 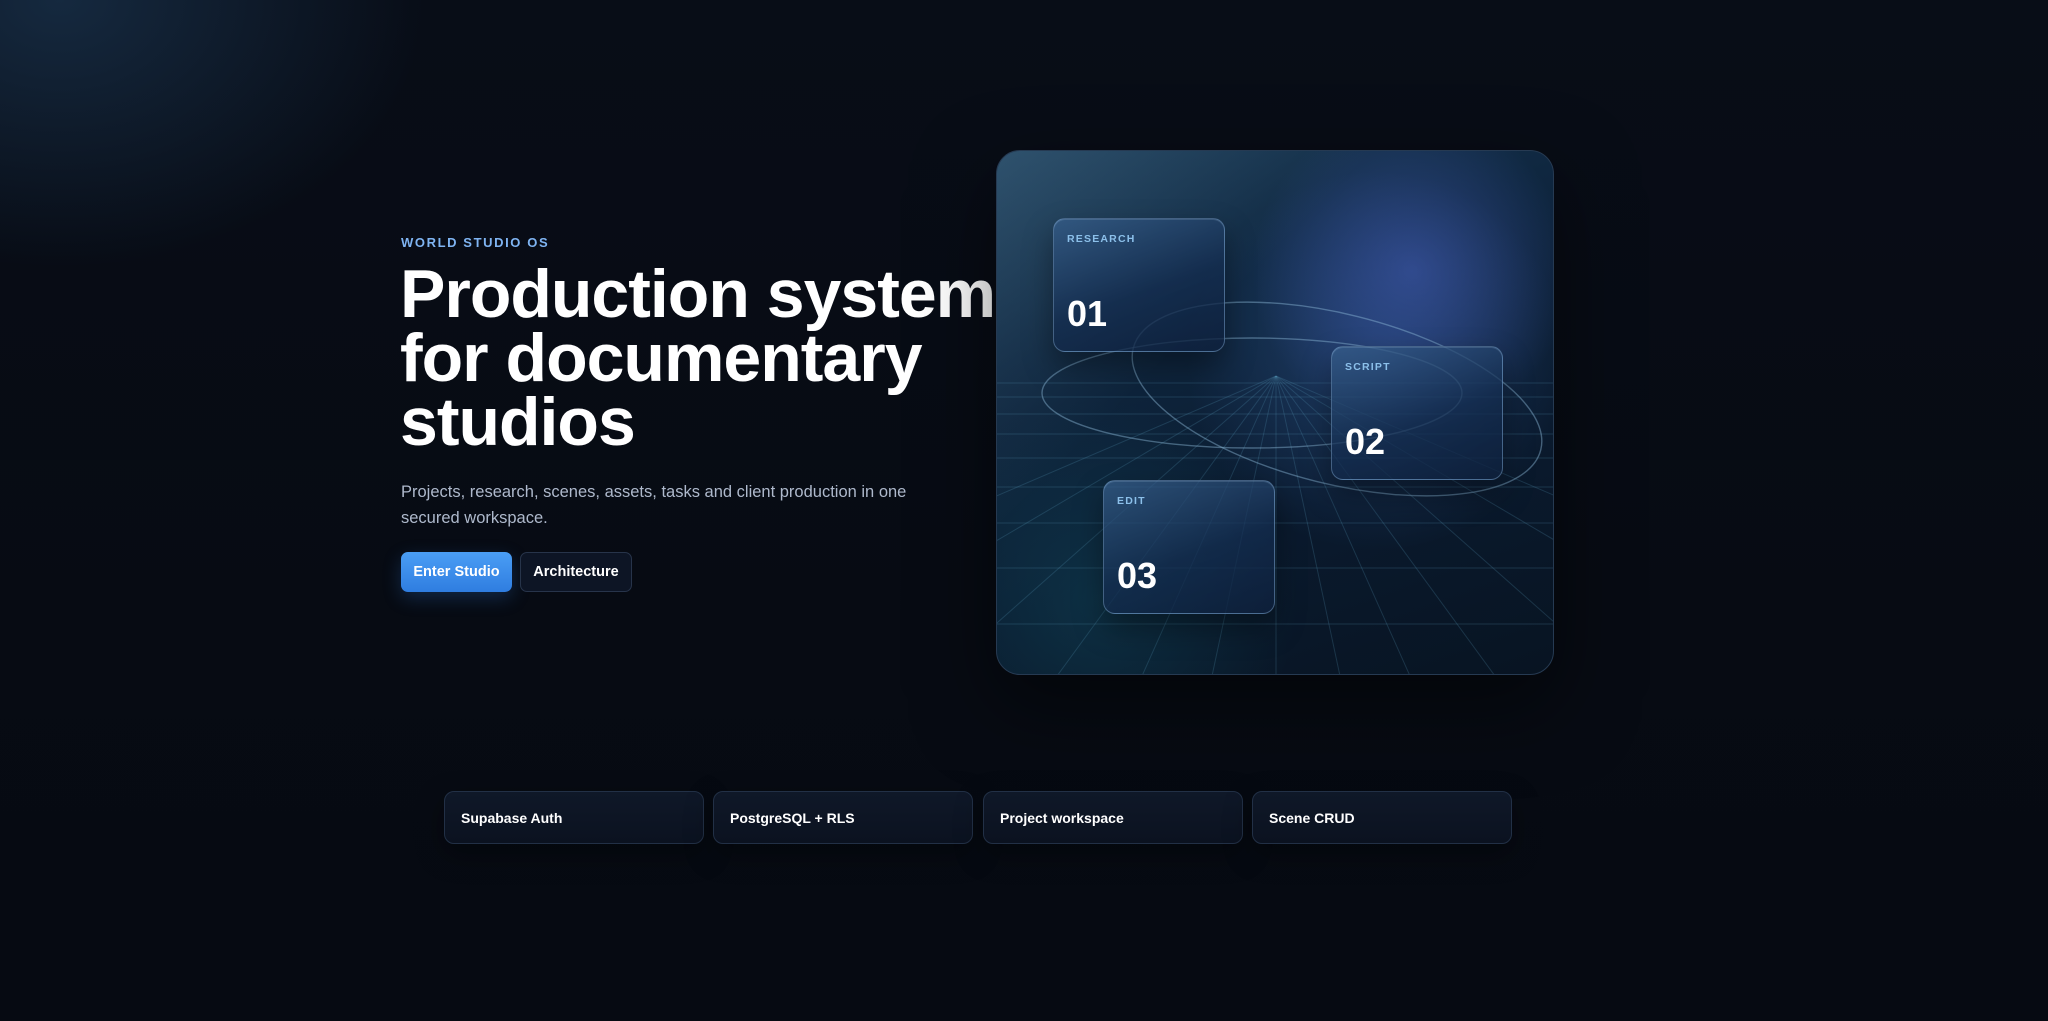 What do you see at coordinates (1382, 817) in the screenshot?
I see `feature-scene-crud: Scene CRUD` at bounding box center [1382, 817].